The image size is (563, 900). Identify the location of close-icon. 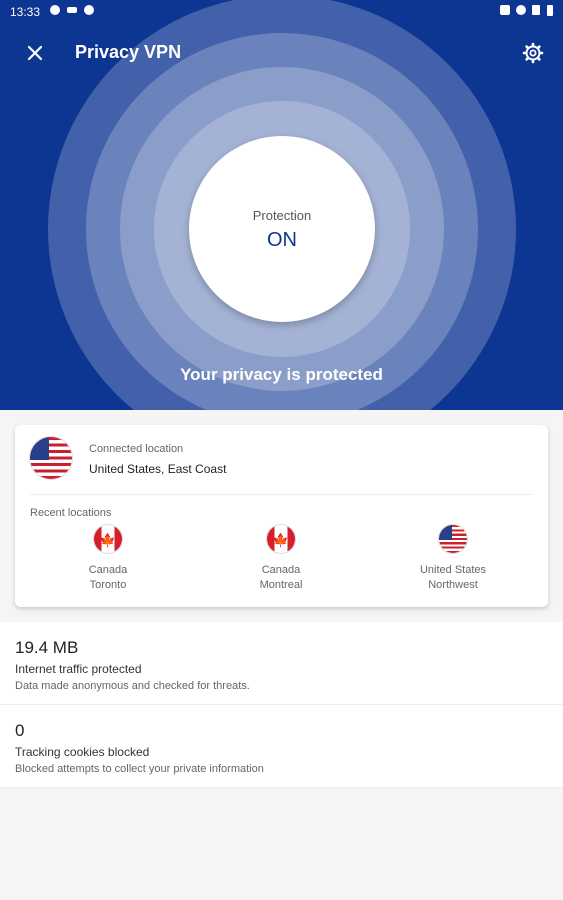
(35, 53).